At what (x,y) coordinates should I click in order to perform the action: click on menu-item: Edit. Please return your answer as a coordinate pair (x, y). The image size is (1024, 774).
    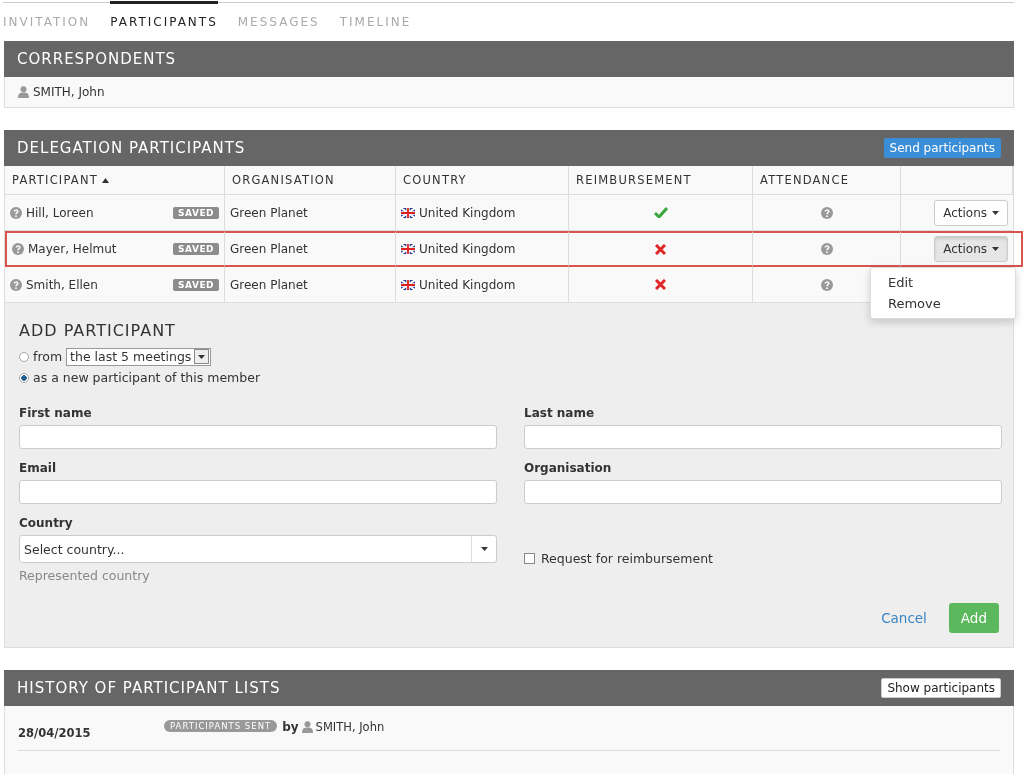
    Looking at the image, I should click on (943, 282).